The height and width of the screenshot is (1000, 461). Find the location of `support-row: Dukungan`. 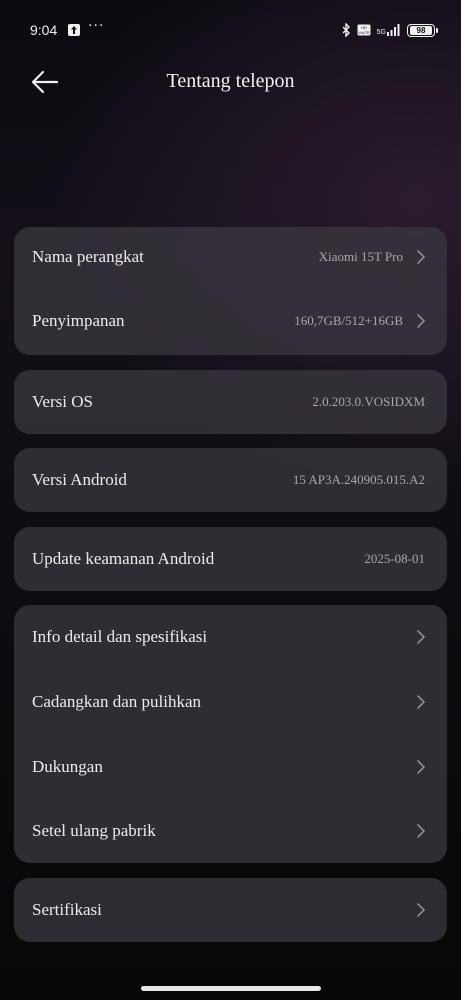

support-row: Dukungan is located at coordinates (230, 766).